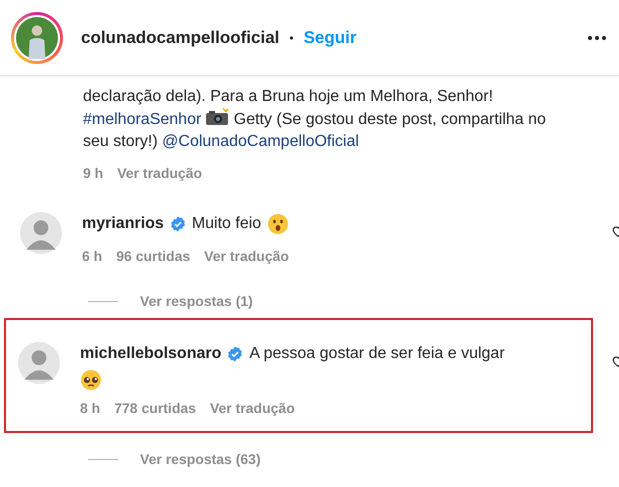 The width and height of the screenshot is (619, 487). What do you see at coordinates (93, 173) in the screenshot?
I see `post-time: 9 h` at bounding box center [93, 173].